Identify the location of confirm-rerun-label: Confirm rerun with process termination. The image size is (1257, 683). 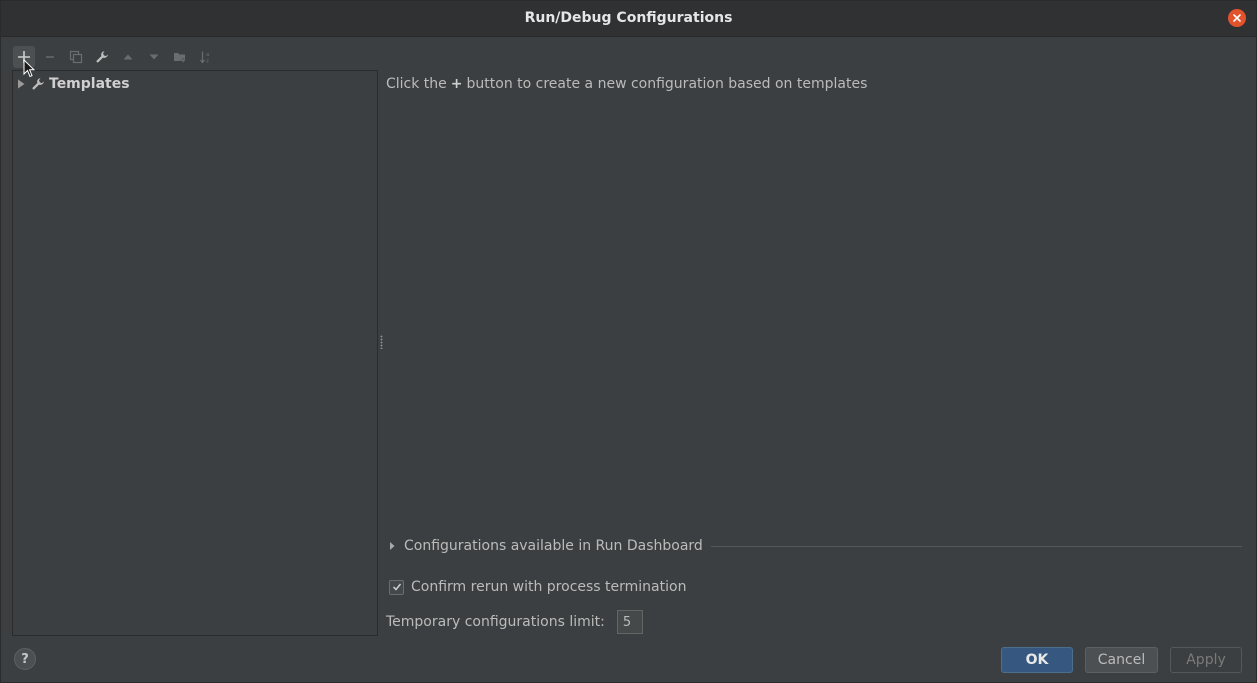
(548, 587).